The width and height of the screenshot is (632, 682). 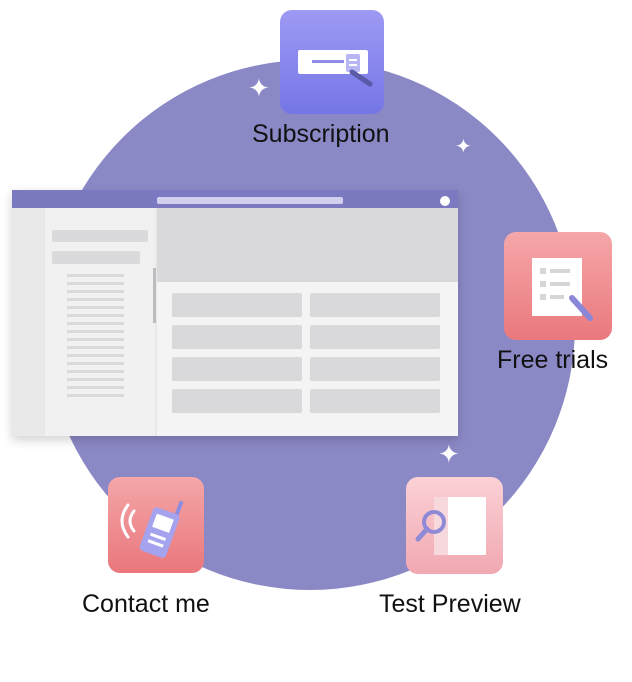 I want to click on card-with-pen-icon, so click(x=335, y=68).